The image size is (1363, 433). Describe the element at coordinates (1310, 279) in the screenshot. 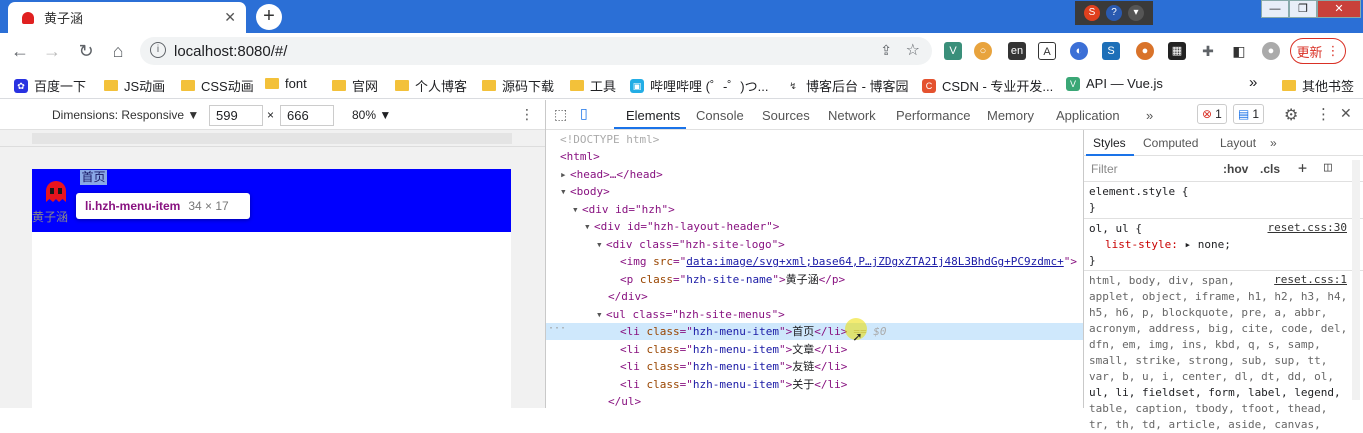

I see `reset-css-1-link: reset.css:1` at that location.